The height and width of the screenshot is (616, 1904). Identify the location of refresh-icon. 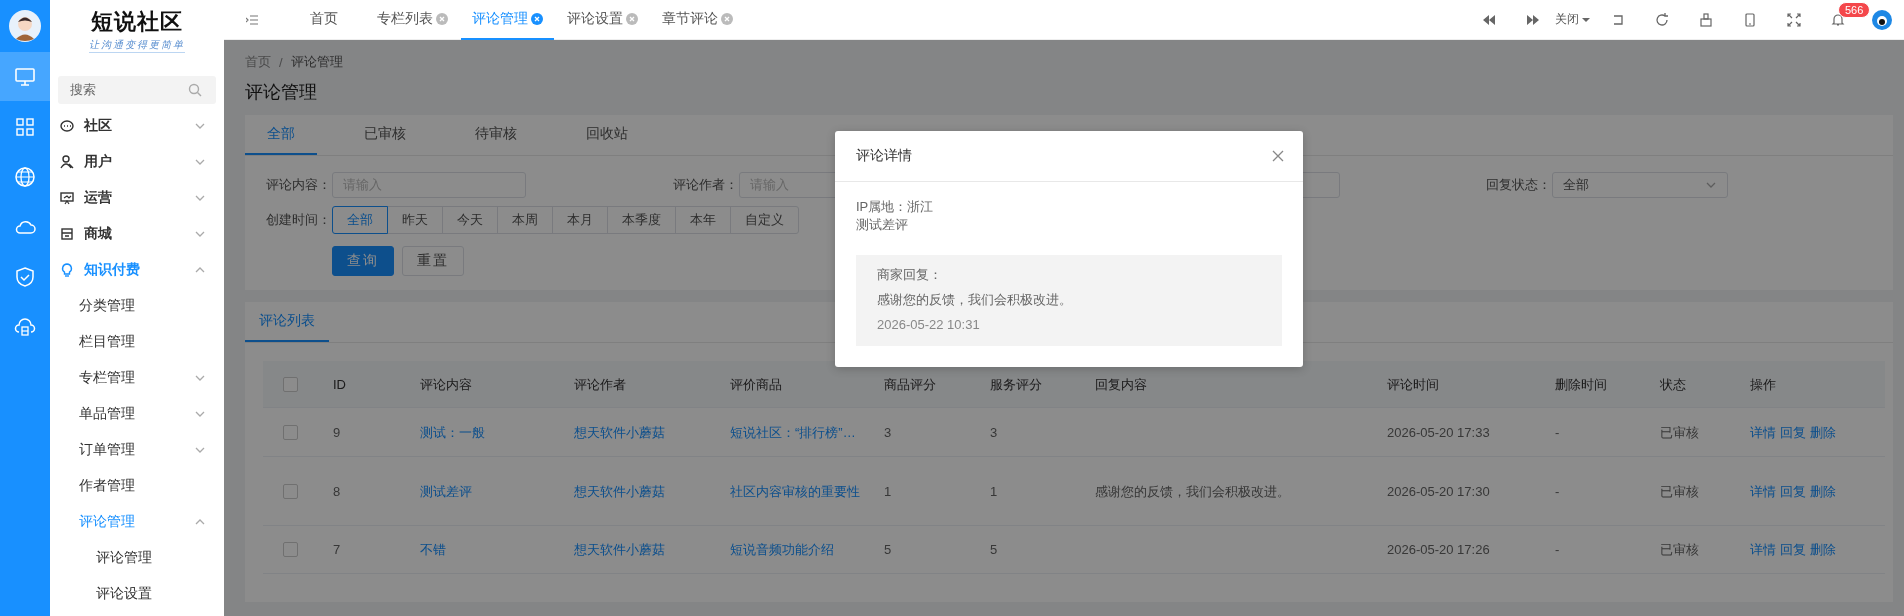
(1662, 19).